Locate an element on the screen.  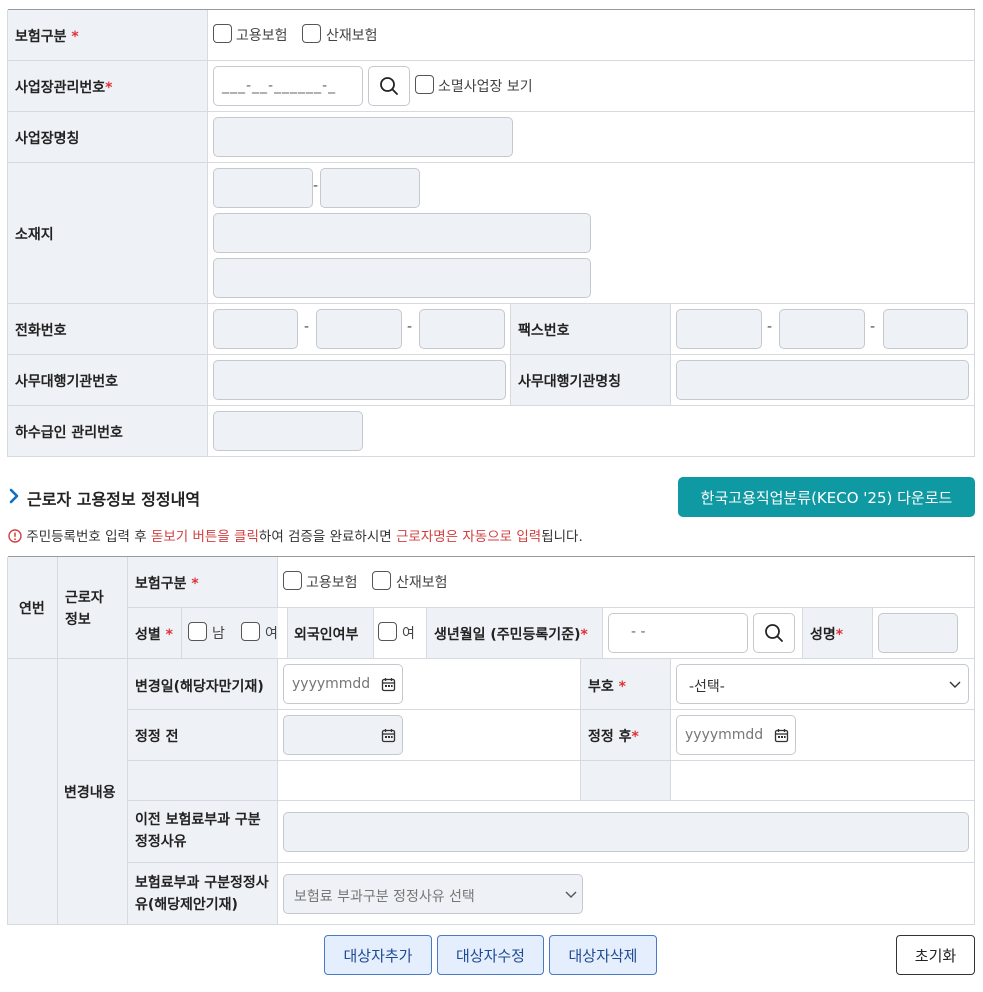
mgmt-no-label: 사업장관리번호* is located at coordinates (64, 88).